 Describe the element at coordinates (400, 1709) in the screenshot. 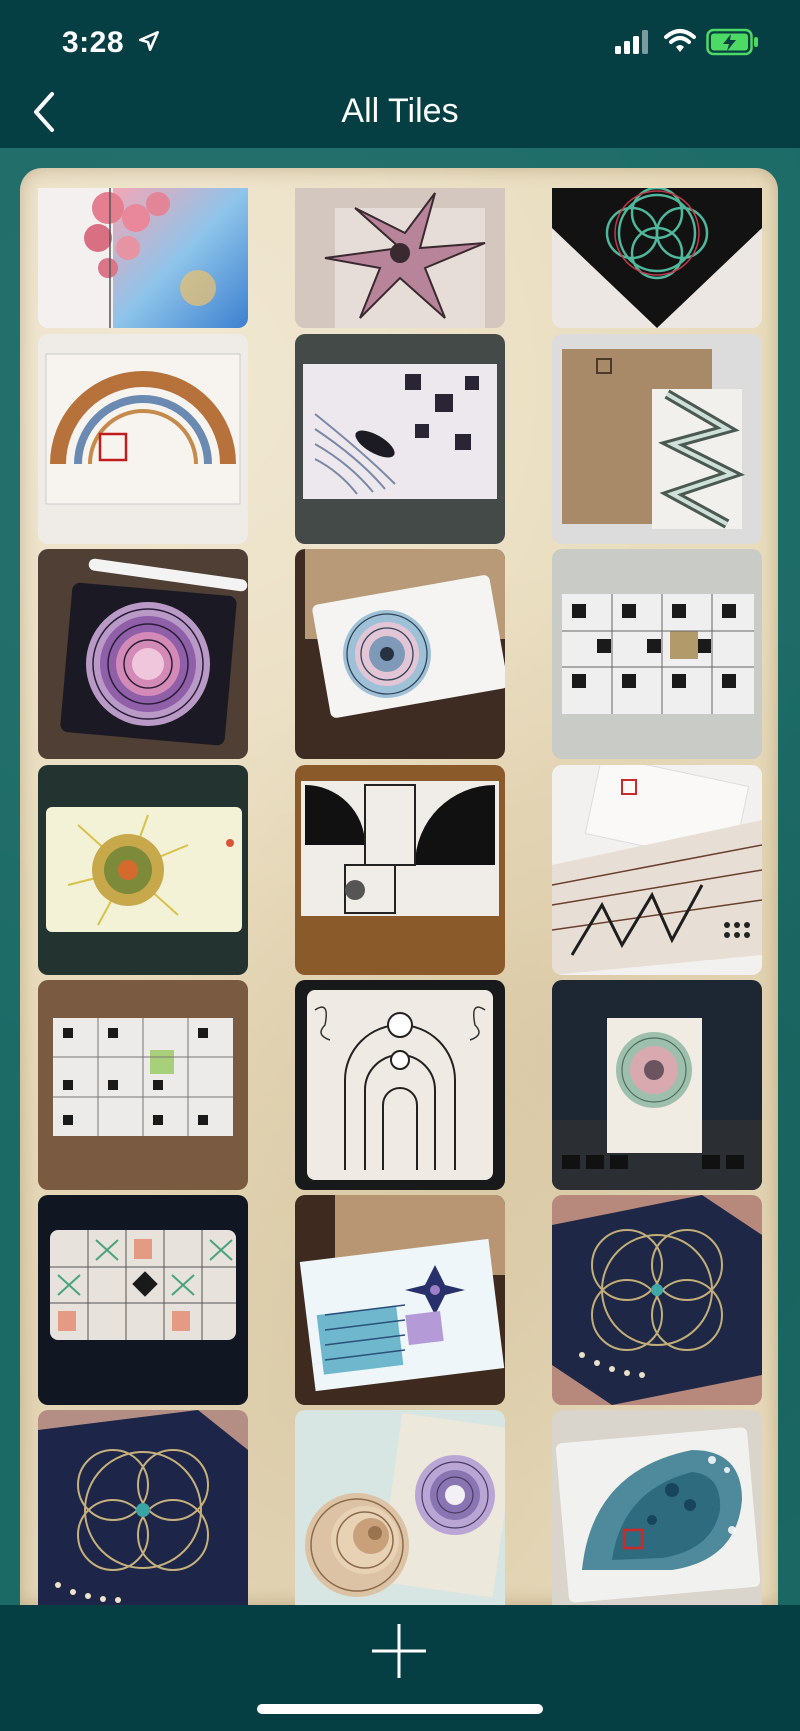

I see `home-indicator` at that location.